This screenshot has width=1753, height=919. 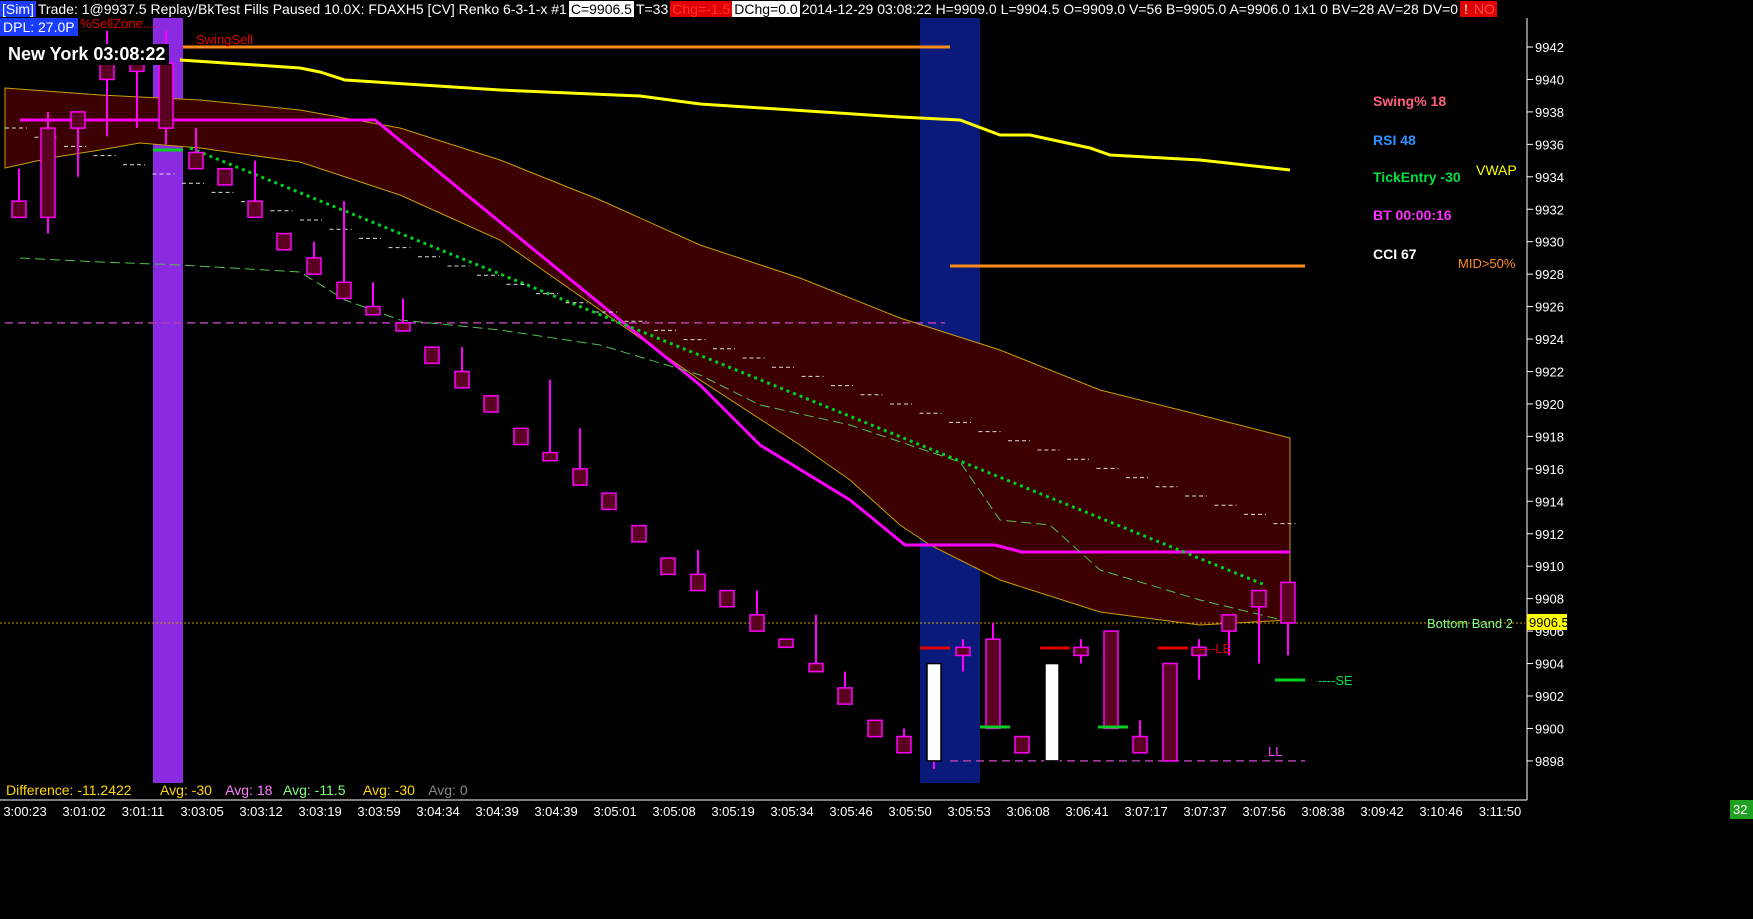 I want to click on time-tick-label: 3:05:19, so click(x=732, y=811).